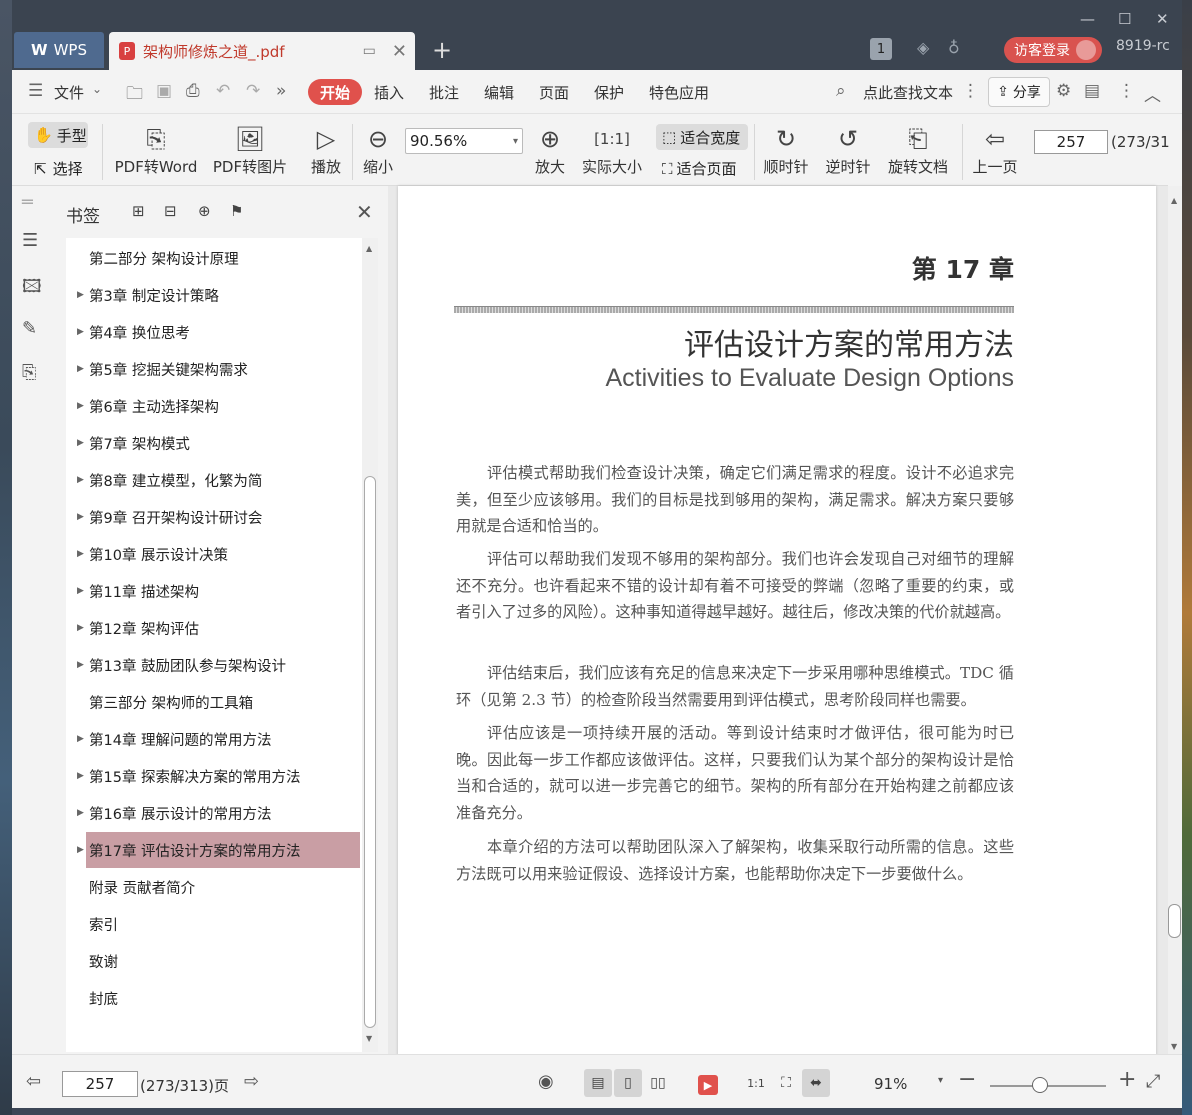  What do you see at coordinates (389, 92) in the screenshot?
I see `menu-insert: 插入` at bounding box center [389, 92].